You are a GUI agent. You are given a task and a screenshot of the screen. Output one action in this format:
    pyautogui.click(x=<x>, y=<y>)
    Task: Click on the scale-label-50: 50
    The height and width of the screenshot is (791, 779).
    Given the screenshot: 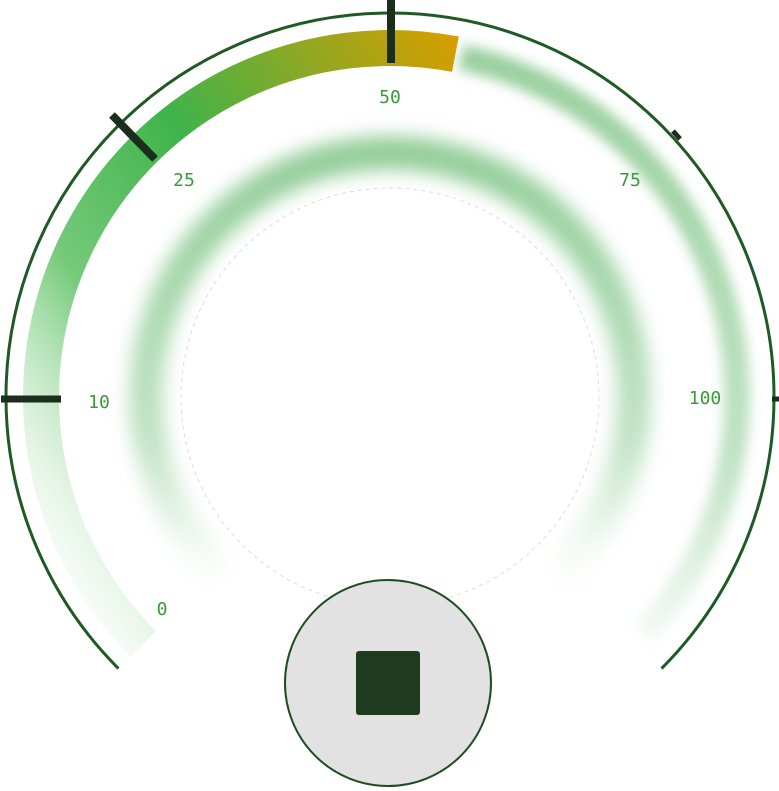 What is the action you would take?
    pyautogui.click(x=390, y=97)
    